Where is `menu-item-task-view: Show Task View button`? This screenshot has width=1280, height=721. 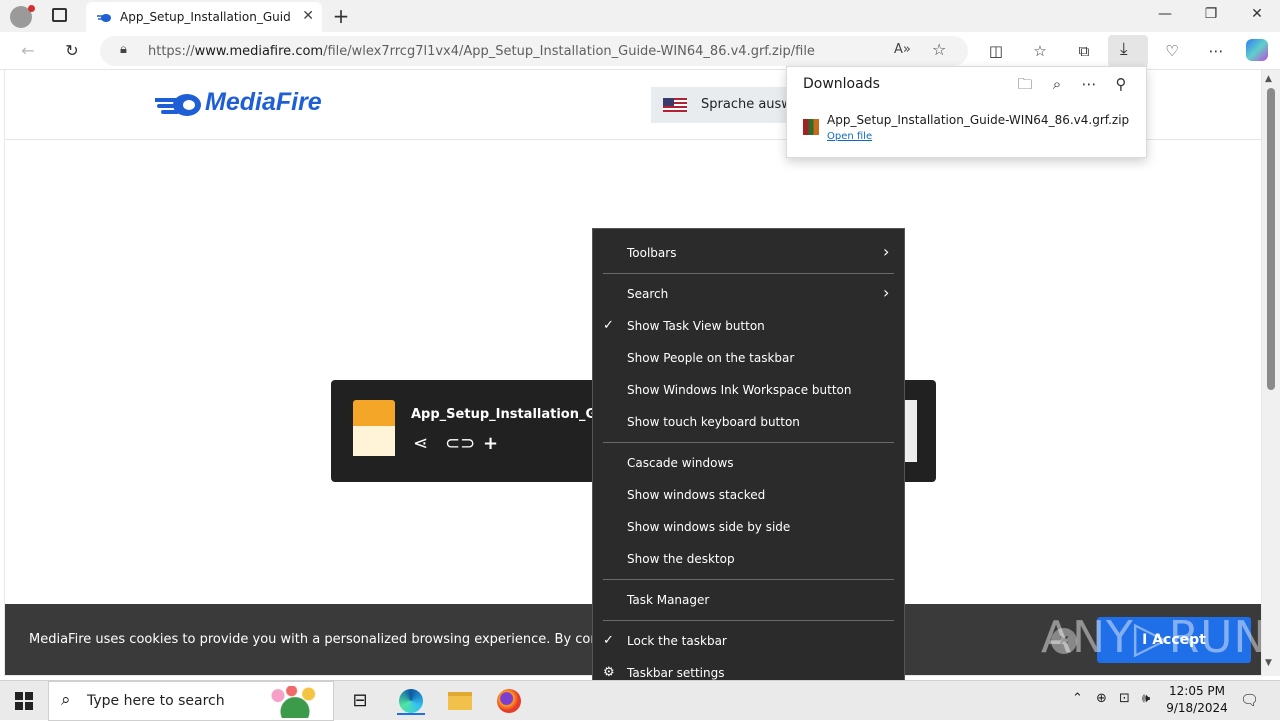
menu-item-task-view: Show Task View button is located at coordinates (696, 326).